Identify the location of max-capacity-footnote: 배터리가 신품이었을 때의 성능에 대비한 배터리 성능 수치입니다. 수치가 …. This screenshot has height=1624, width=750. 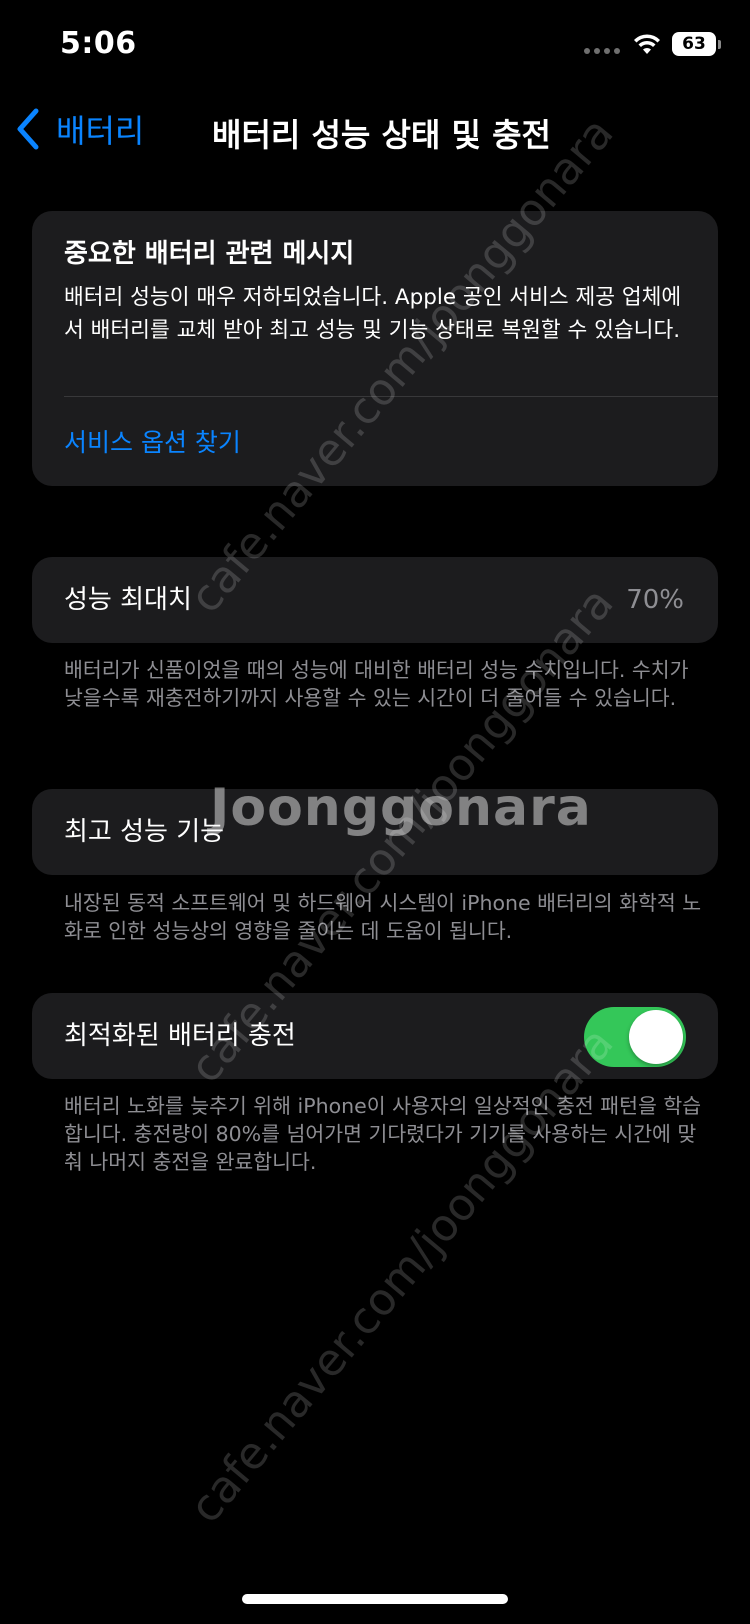
(376, 684).